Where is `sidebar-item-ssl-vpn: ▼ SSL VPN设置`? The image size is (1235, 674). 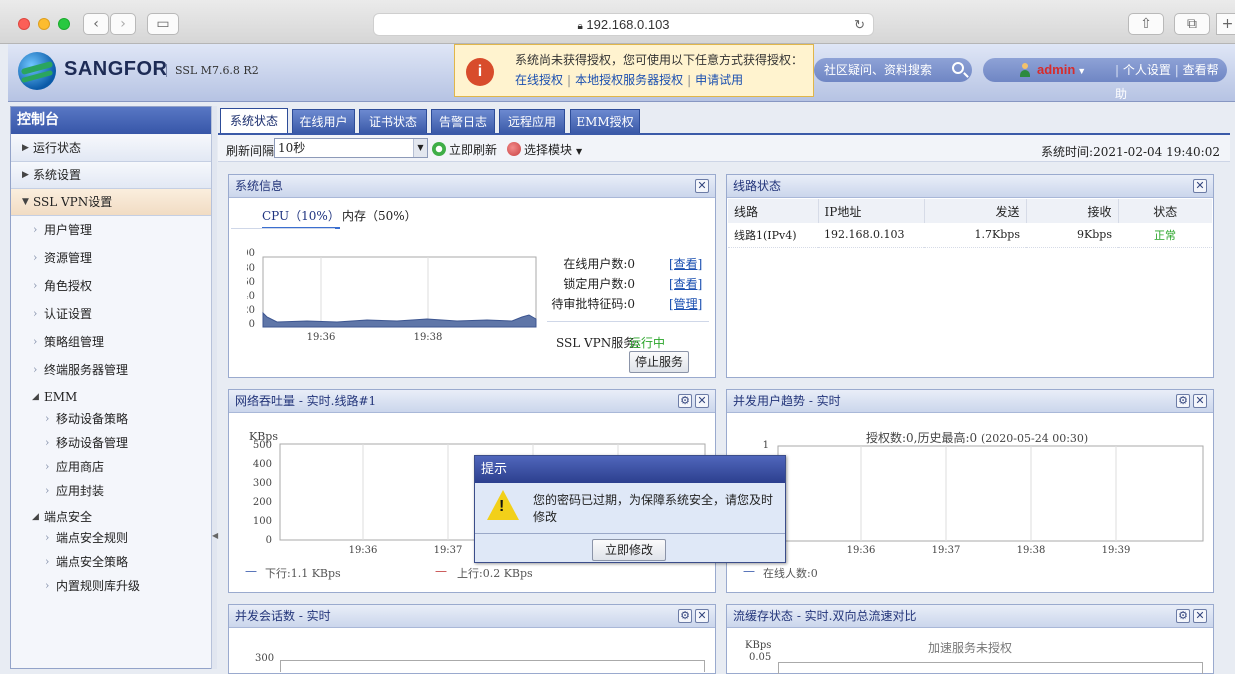
sidebar-item-ssl-vpn: ▼ SSL VPN设置 is located at coordinates (111, 202).